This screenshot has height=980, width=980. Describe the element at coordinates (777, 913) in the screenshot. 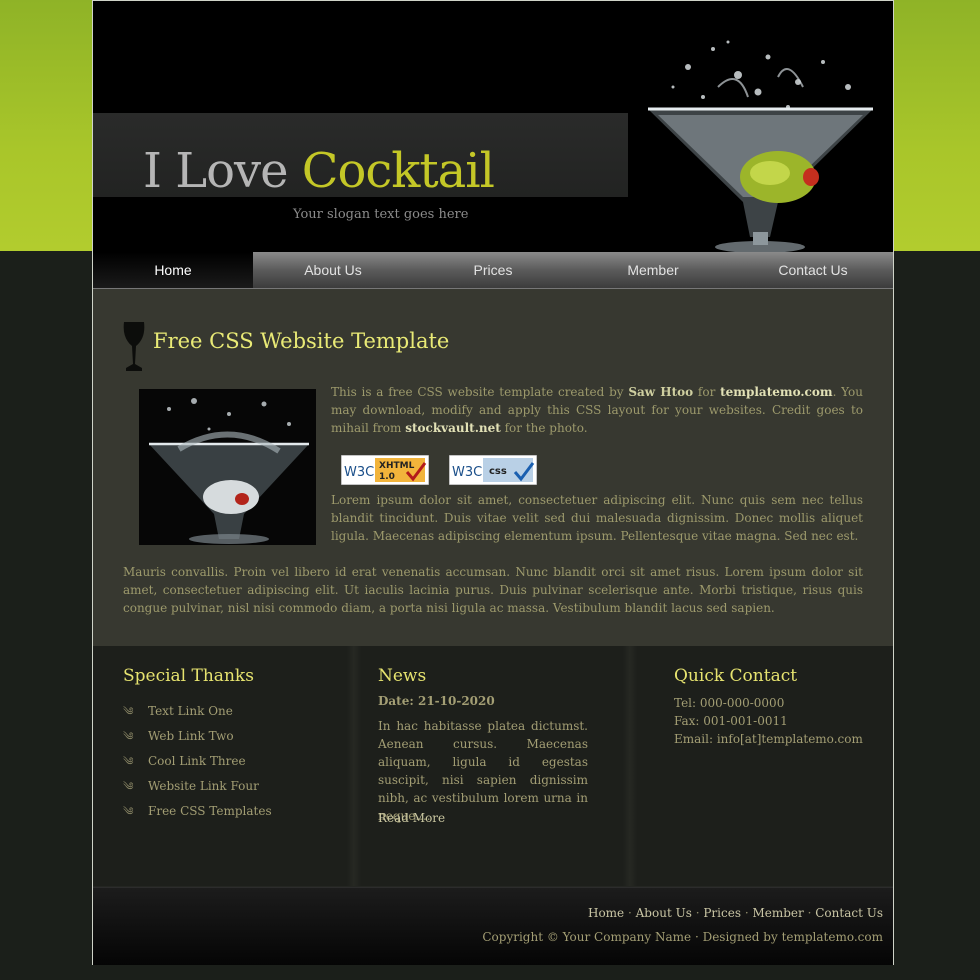

I see `footer-link-member: Member` at that location.